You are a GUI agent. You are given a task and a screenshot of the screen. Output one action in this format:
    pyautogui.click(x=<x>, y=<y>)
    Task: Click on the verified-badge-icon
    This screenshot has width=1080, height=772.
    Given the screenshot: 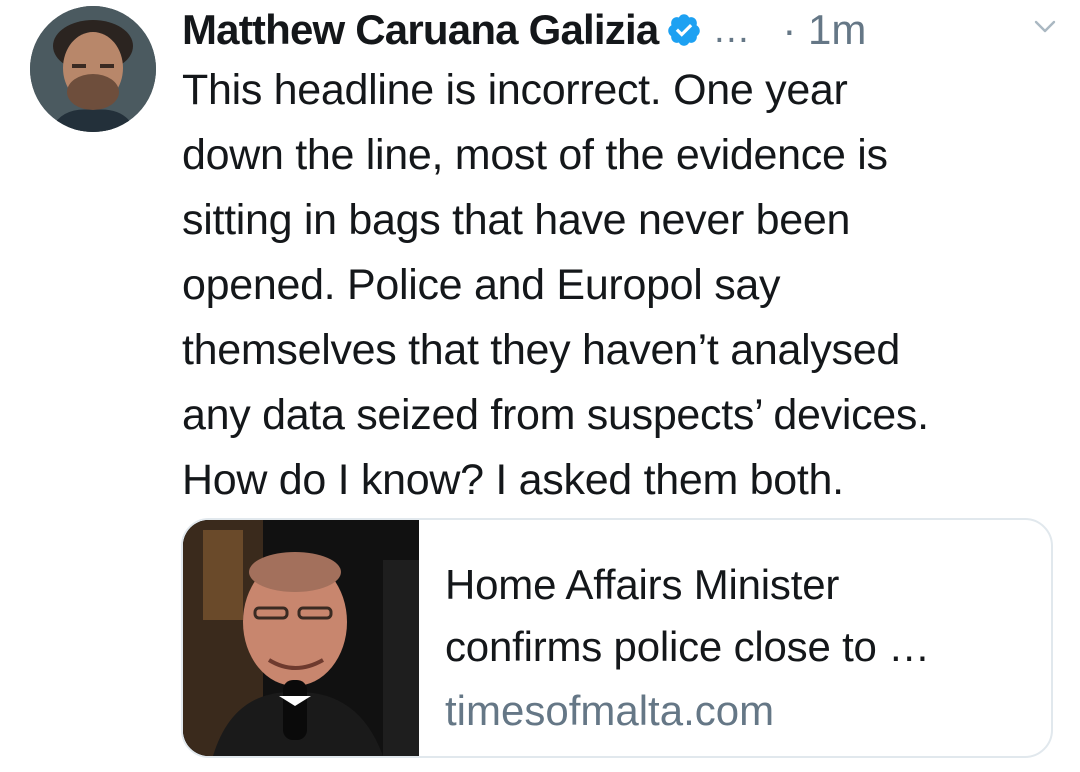 What is the action you would take?
    pyautogui.click(x=684, y=30)
    